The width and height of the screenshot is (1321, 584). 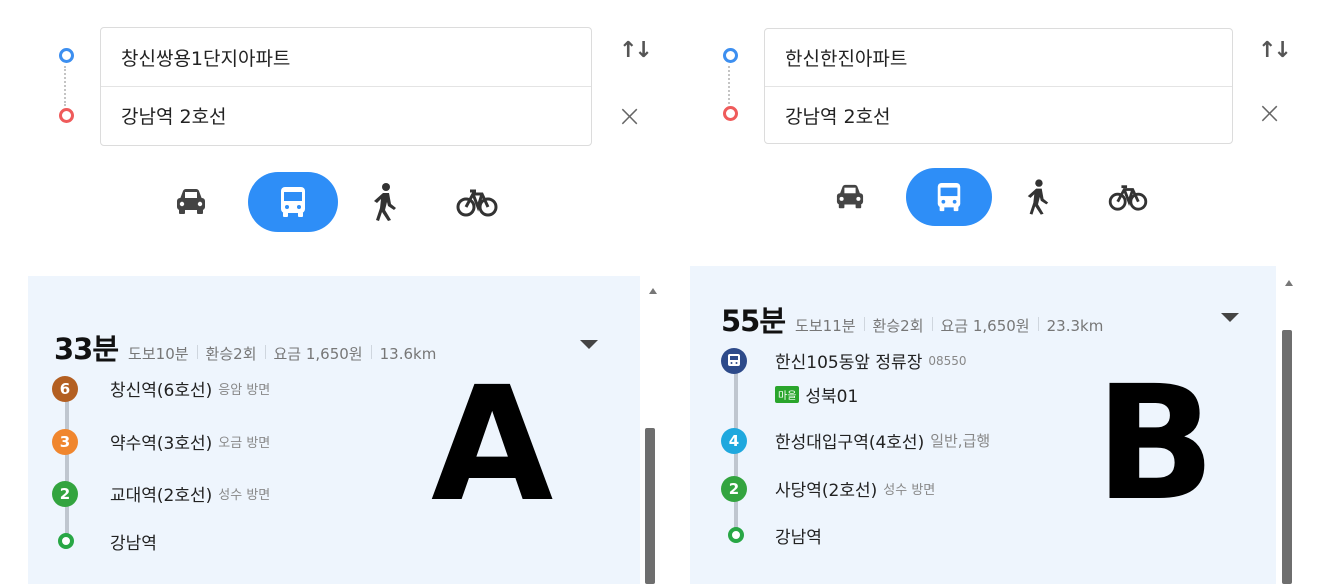 I want to click on step-item: 2 교대역(2호선) 성수 방면, so click(x=161, y=494).